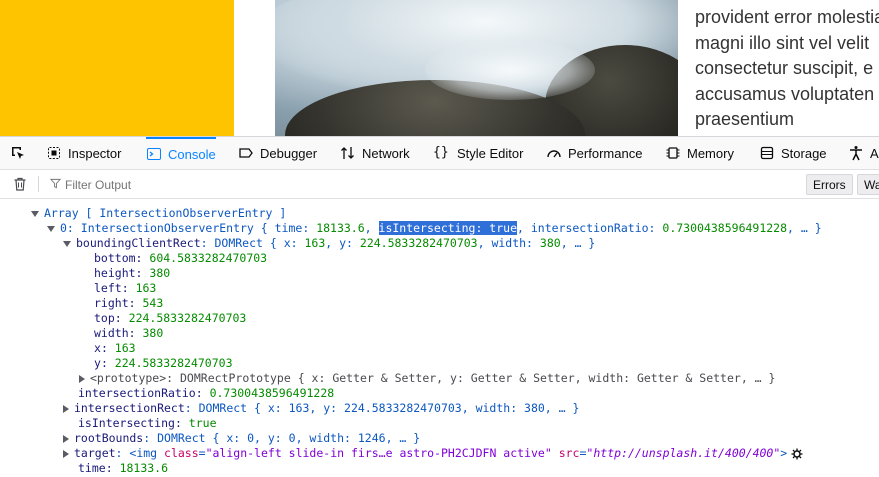 The image size is (879, 477). Describe the element at coordinates (804, 153) in the screenshot. I see `tab-label: Storage` at that location.